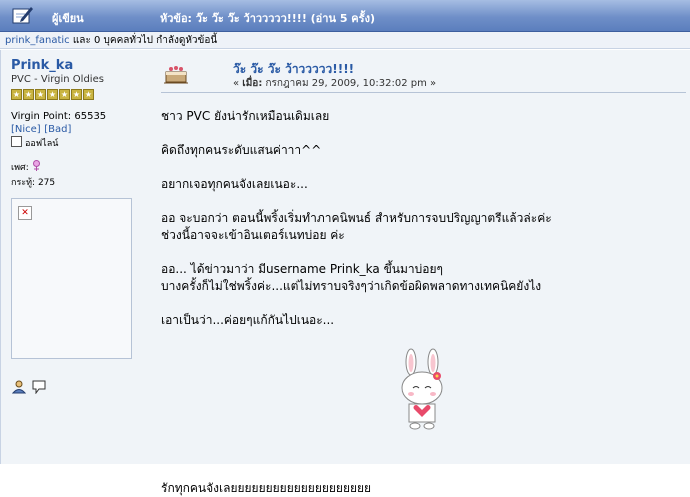 The height and width of the screenshot is (497, 690). I want to click on viewers-text: และ 0 บุคคลทั่วไป กำลังดูหัวข้อนี้, so click(143, 40).